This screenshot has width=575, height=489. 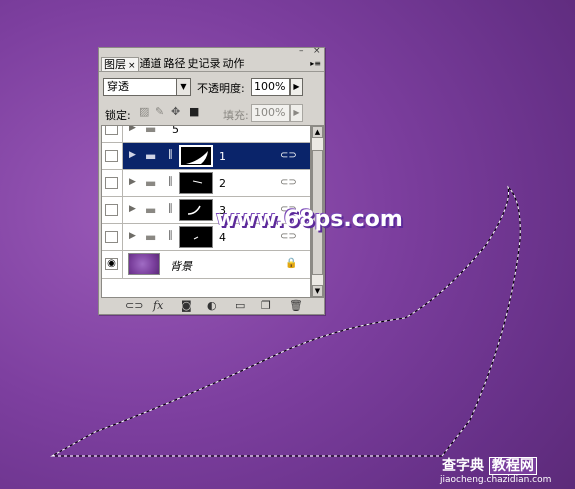 I want to click on adjustment-layer-icon: ◐, so click(x=212, y=306).